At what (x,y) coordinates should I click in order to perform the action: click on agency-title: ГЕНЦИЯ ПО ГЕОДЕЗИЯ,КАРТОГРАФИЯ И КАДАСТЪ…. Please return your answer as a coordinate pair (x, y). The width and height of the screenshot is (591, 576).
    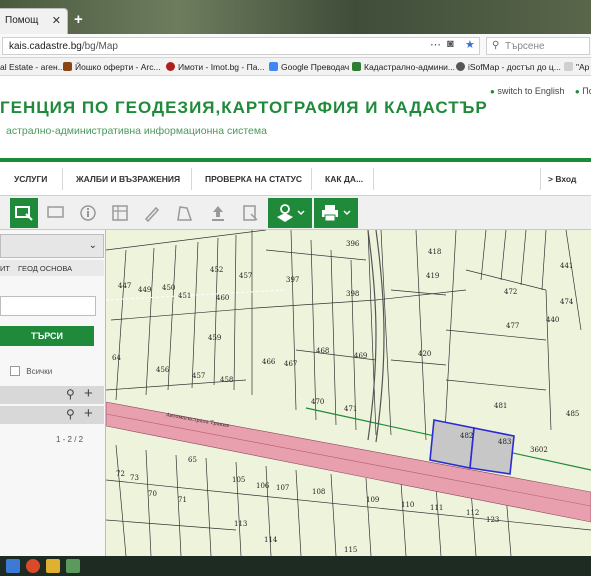
    Looking at the image, I should click on (244, 107).